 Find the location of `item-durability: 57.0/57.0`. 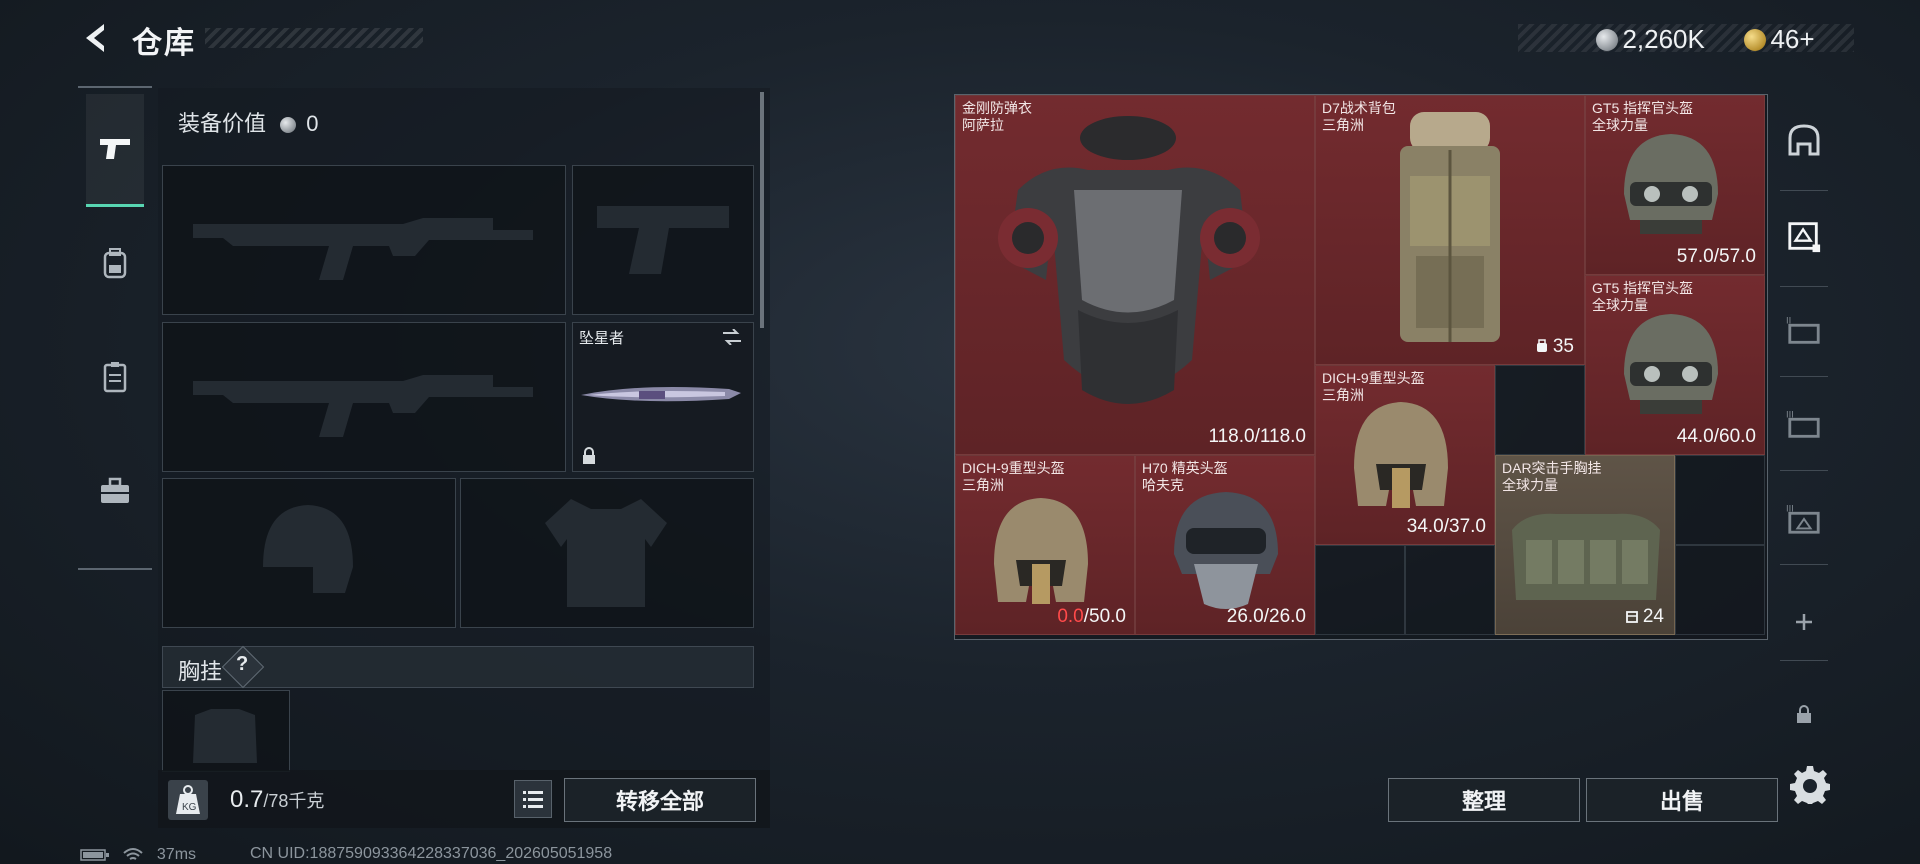

item-durability: 57.0/57.0 is located at coordinates (1716, 256).